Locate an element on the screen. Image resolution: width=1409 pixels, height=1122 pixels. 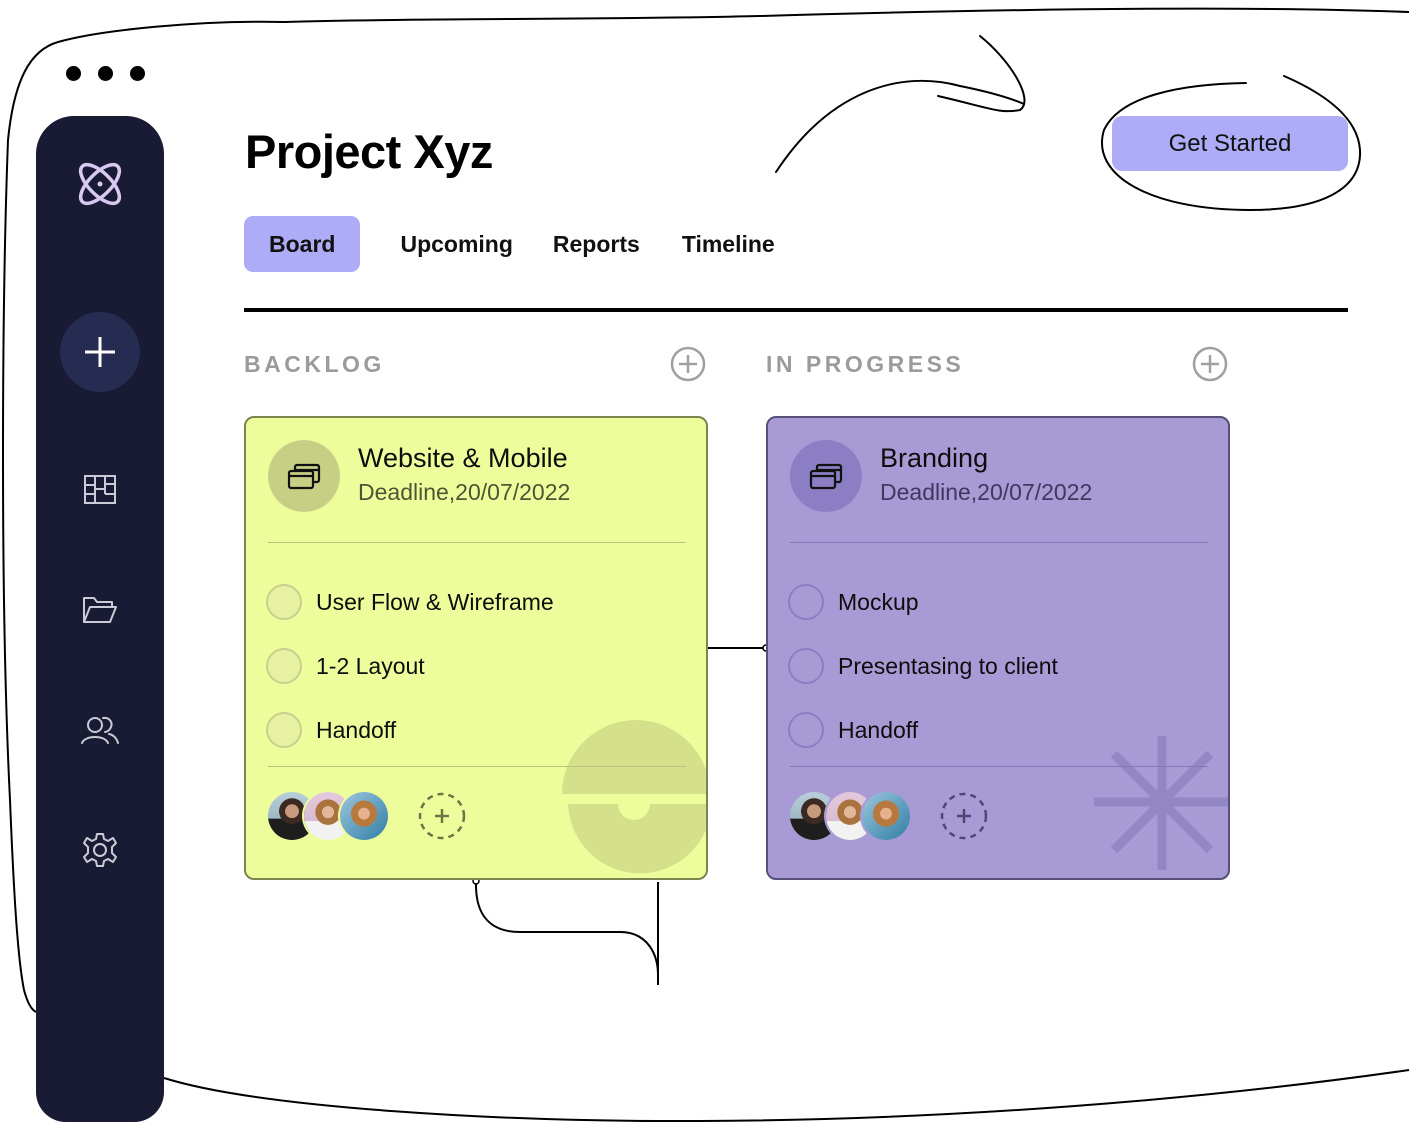
board-layout-icon is located at coordinates (100, 489).